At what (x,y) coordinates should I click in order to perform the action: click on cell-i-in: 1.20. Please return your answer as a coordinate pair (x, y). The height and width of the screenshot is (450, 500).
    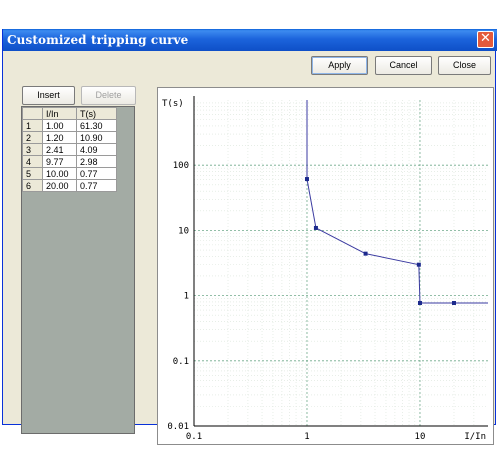
    Looking at the image, I should click on (59, 137).